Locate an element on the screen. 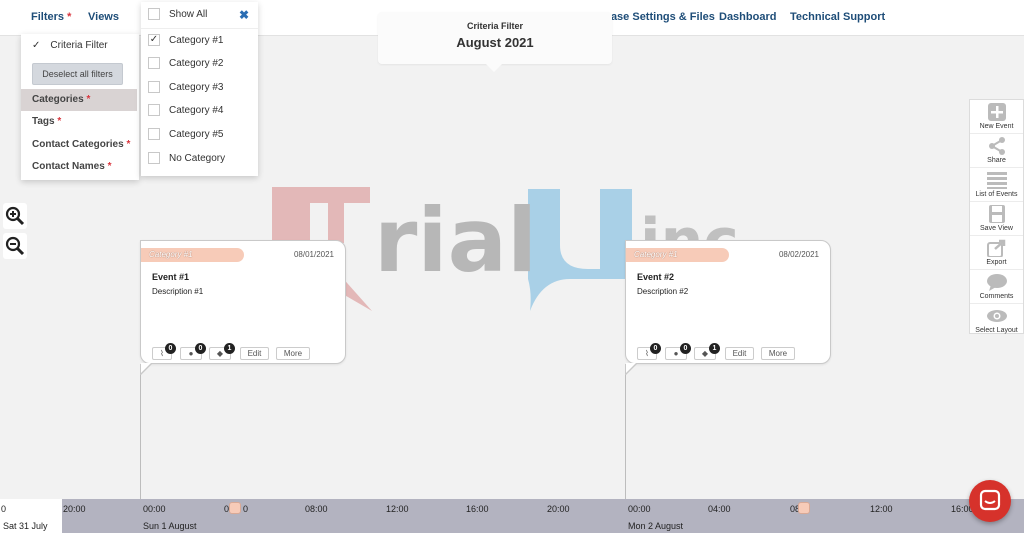  comments-toolbar-button: Comments is located at coordinates (996, 287).